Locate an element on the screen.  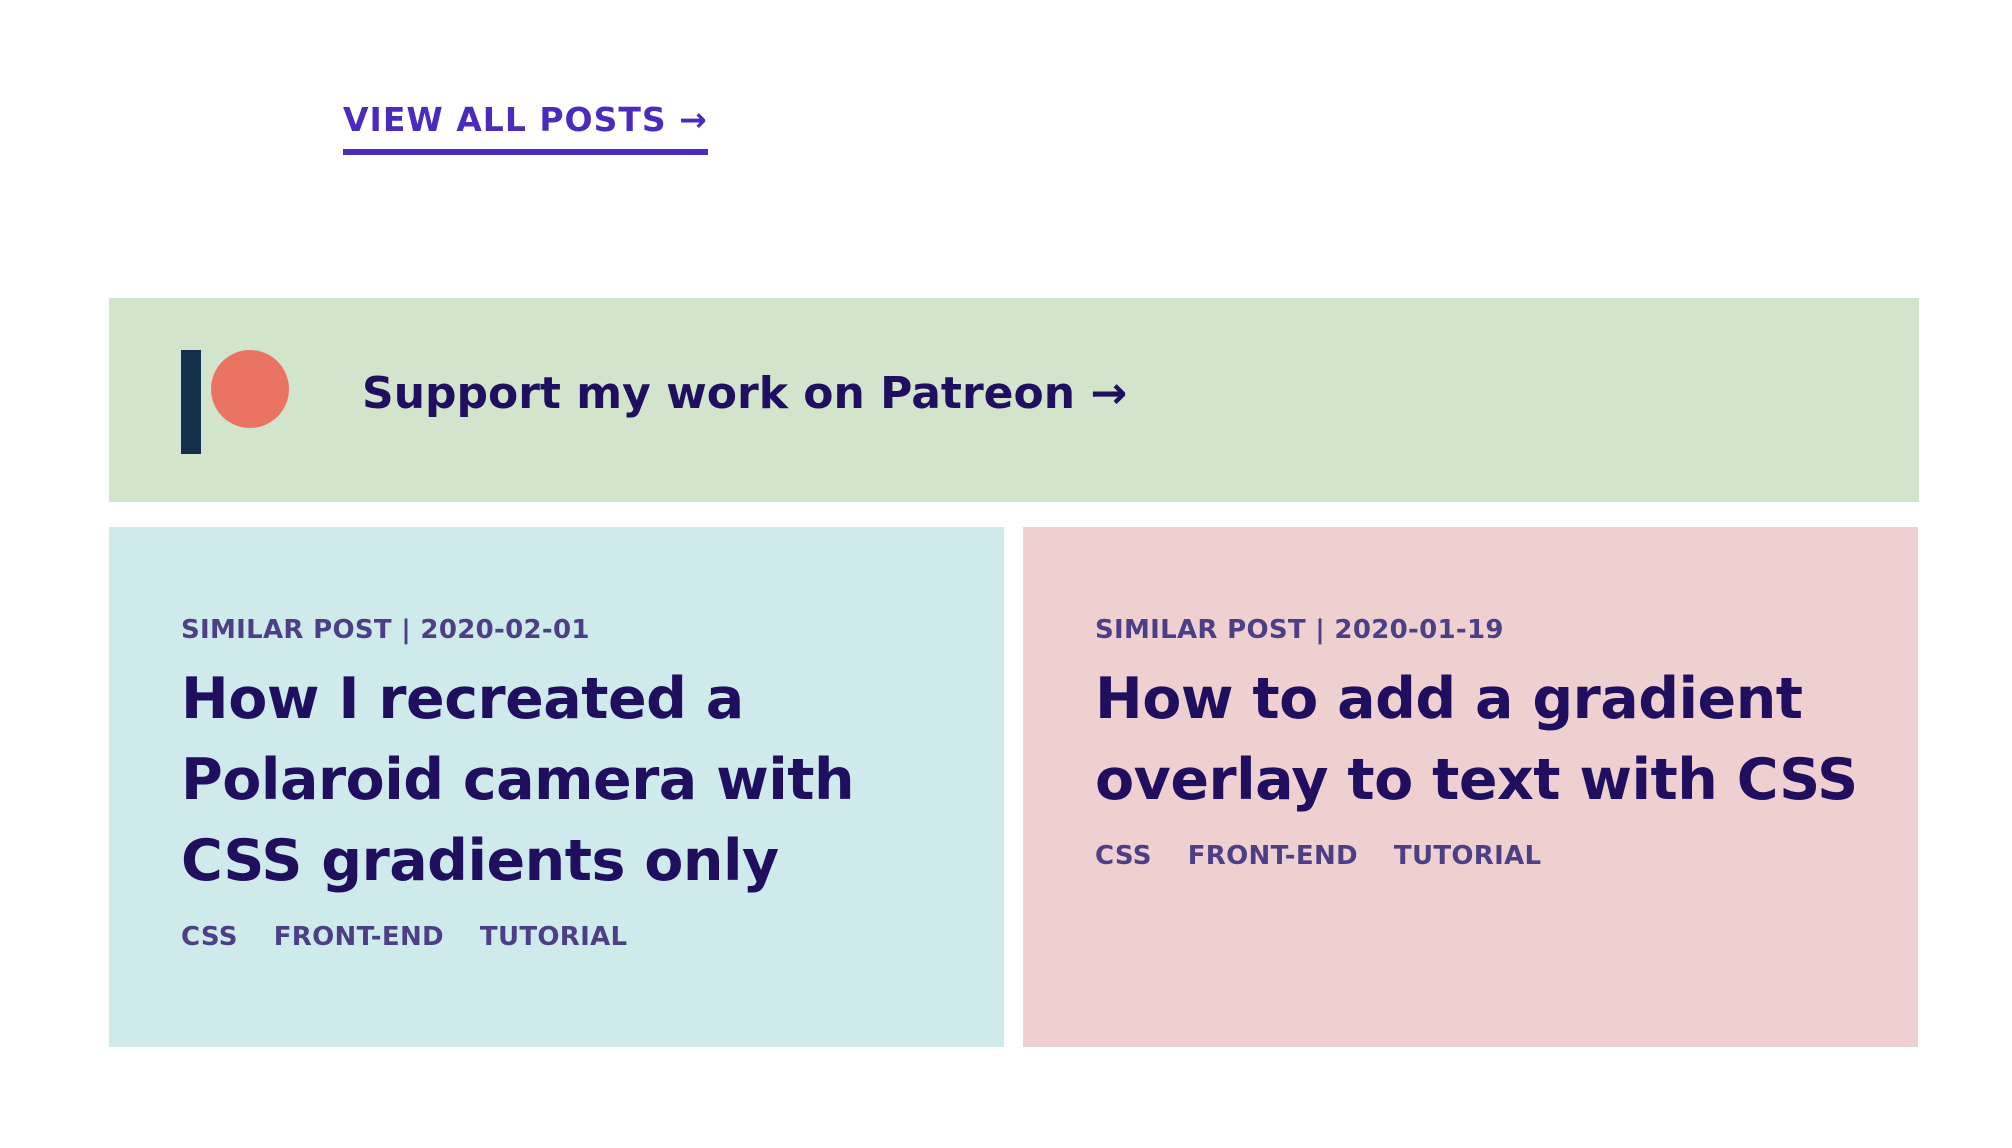
patreon-link-label: Support my work on Patreon → is located at coordinates (744, 393).